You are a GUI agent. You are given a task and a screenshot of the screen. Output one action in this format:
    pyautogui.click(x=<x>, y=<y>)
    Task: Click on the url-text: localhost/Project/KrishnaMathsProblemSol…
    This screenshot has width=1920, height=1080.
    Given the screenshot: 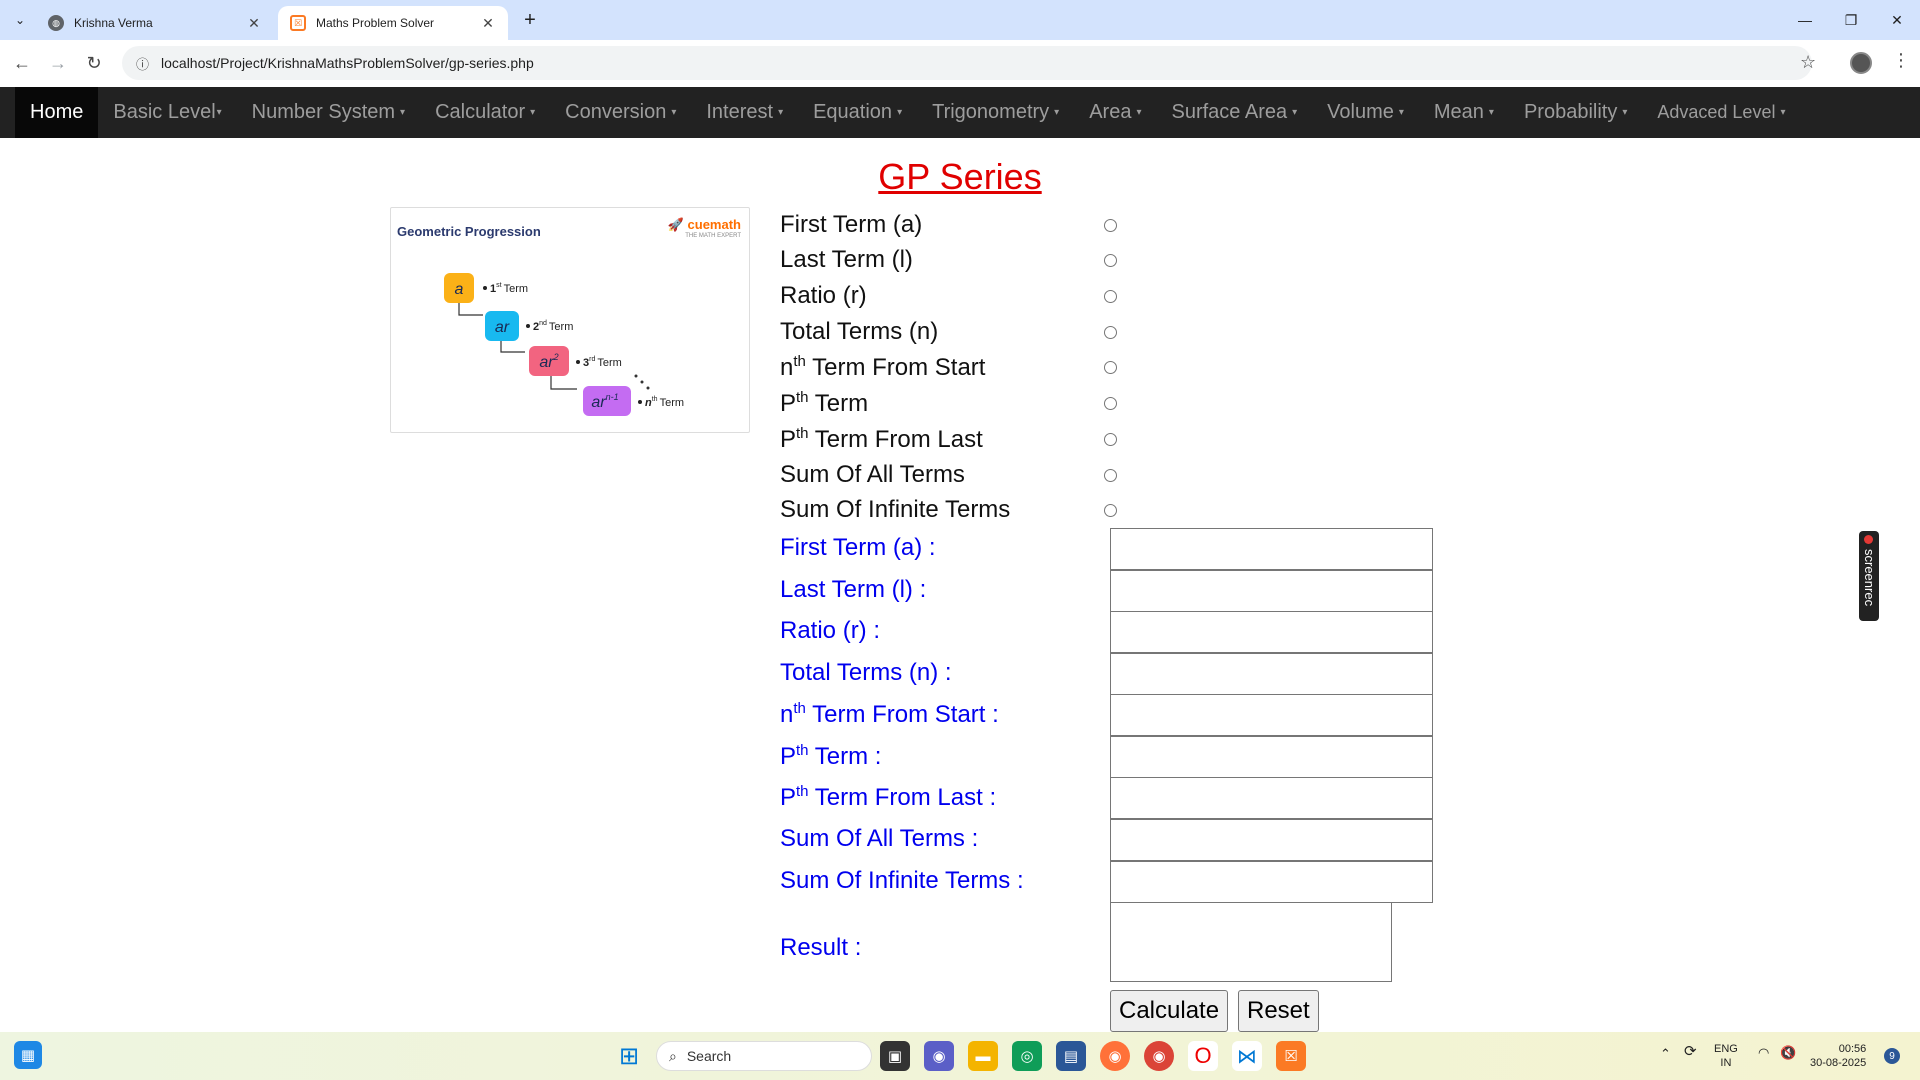 What is the action you would take?
    pyautogui.click(x=347, y=63)
    